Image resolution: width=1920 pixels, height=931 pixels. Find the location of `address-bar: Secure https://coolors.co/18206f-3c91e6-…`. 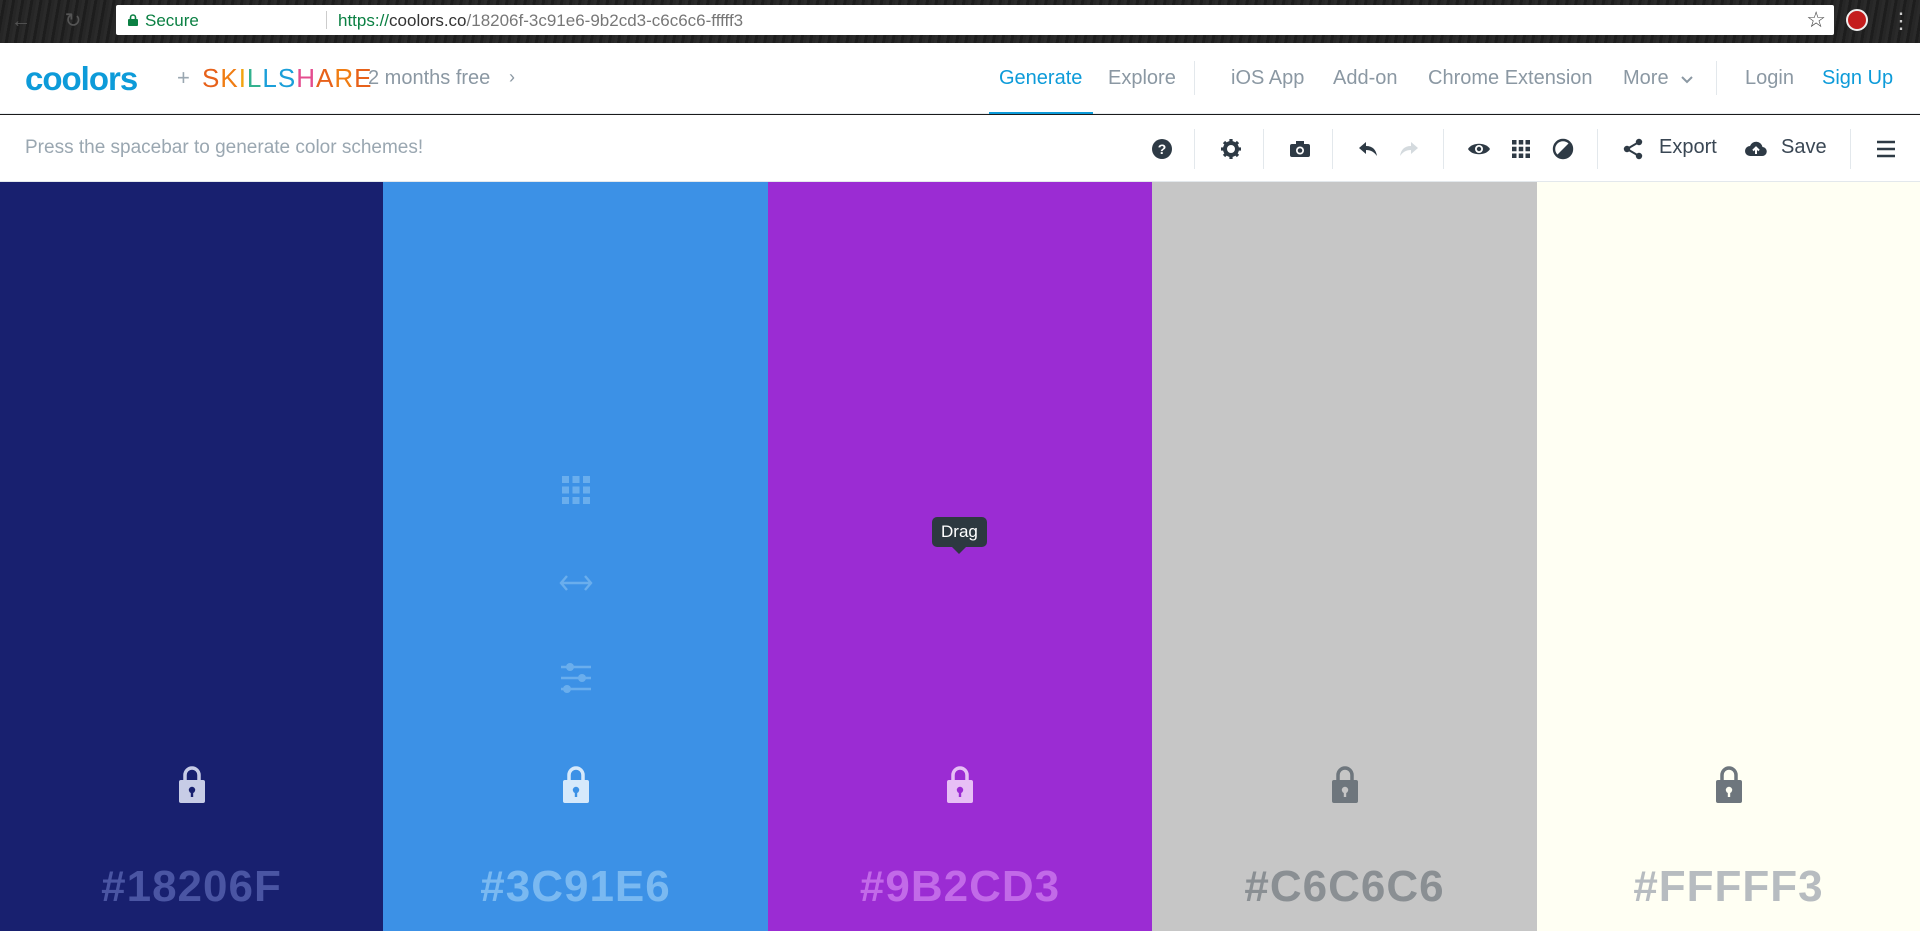

address-bar: Secure https://coolors.co/18206f-3c91e6-… is located at coordinates (975, 20).